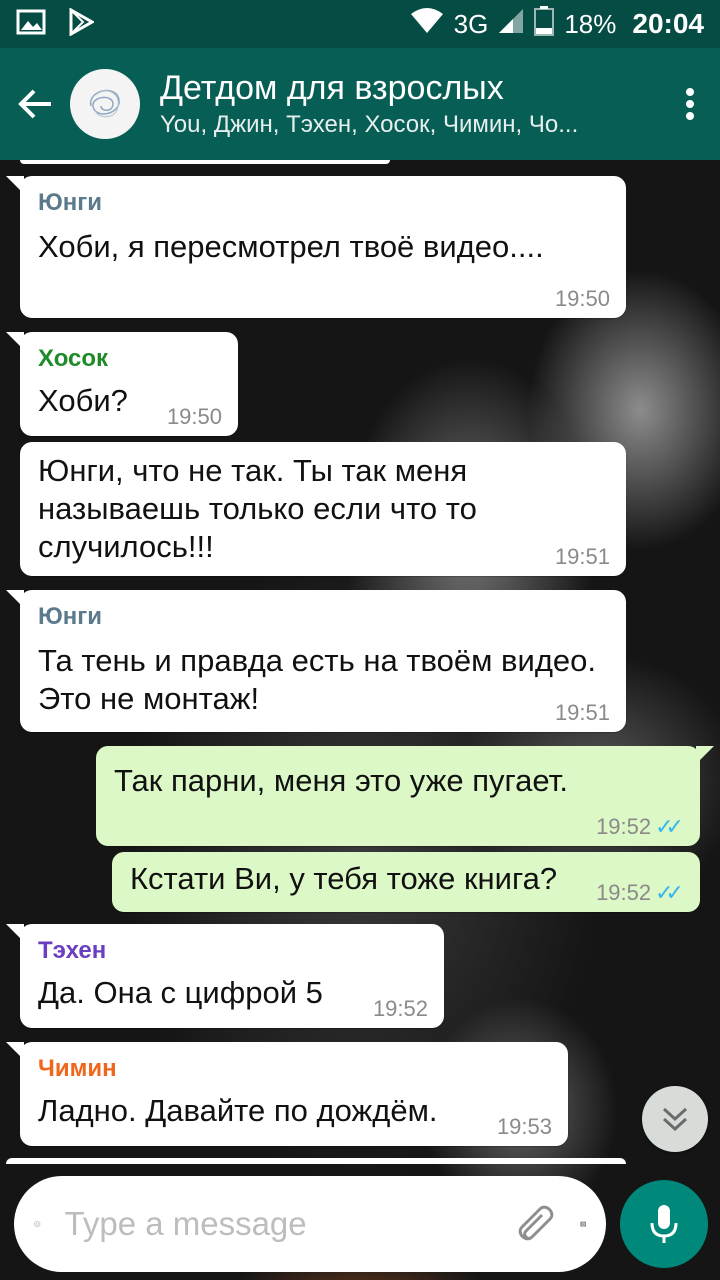 This screenshot has height=1280, width=720. What do you see at coordinates (105, 104) in the screenshot?
I see `group-avatar` at bounding box center [105, 104].